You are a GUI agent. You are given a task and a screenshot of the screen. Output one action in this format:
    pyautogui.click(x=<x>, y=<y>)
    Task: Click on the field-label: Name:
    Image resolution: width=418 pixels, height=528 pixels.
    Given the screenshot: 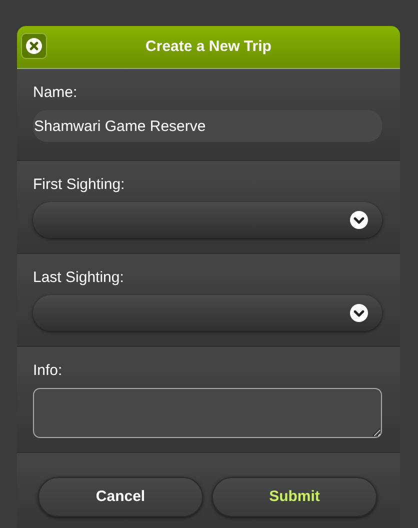 What is the action you would take?
    pyautogui.click(x=55, y=93)
    